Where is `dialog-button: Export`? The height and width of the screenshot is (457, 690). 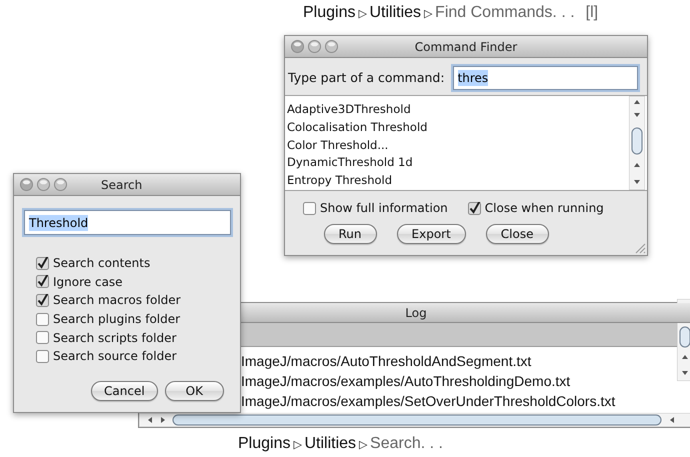
dialog-button: Export is located at coordinates (431, 234).